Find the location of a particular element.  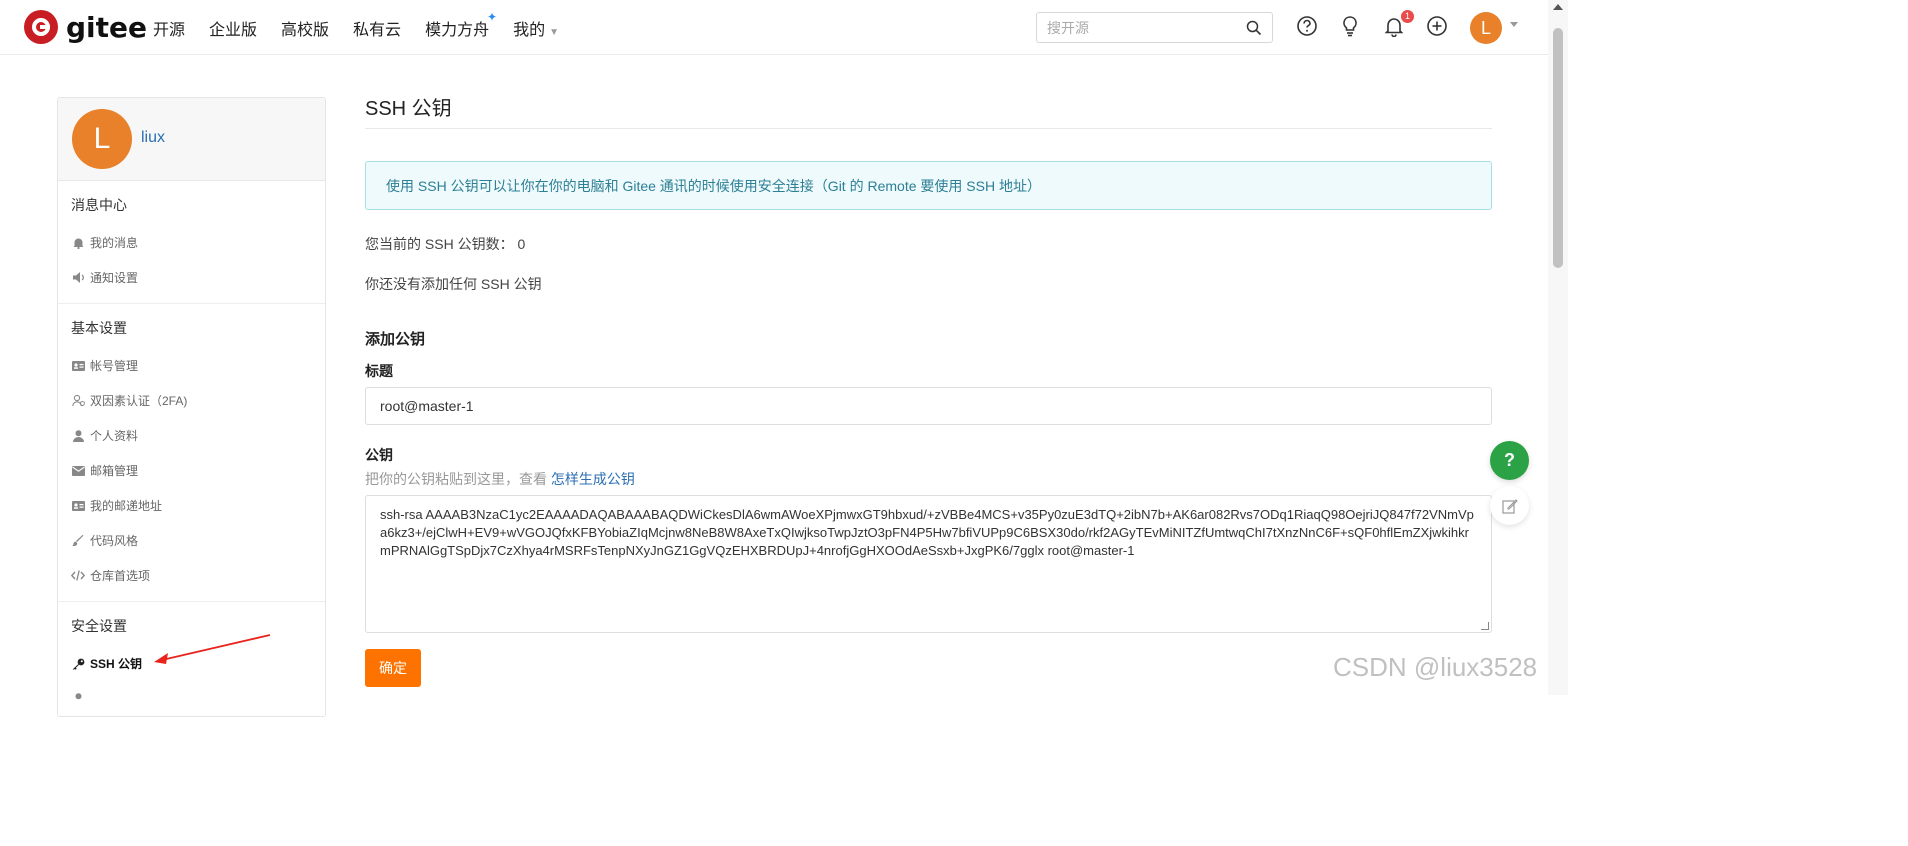

profile-username: liux is located at coordinates (153, 138).